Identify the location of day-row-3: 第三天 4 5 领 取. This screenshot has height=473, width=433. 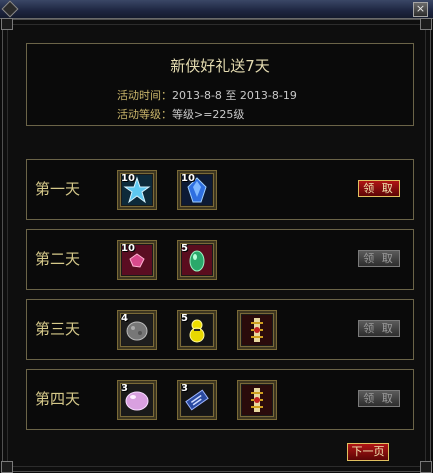
(220, 329).